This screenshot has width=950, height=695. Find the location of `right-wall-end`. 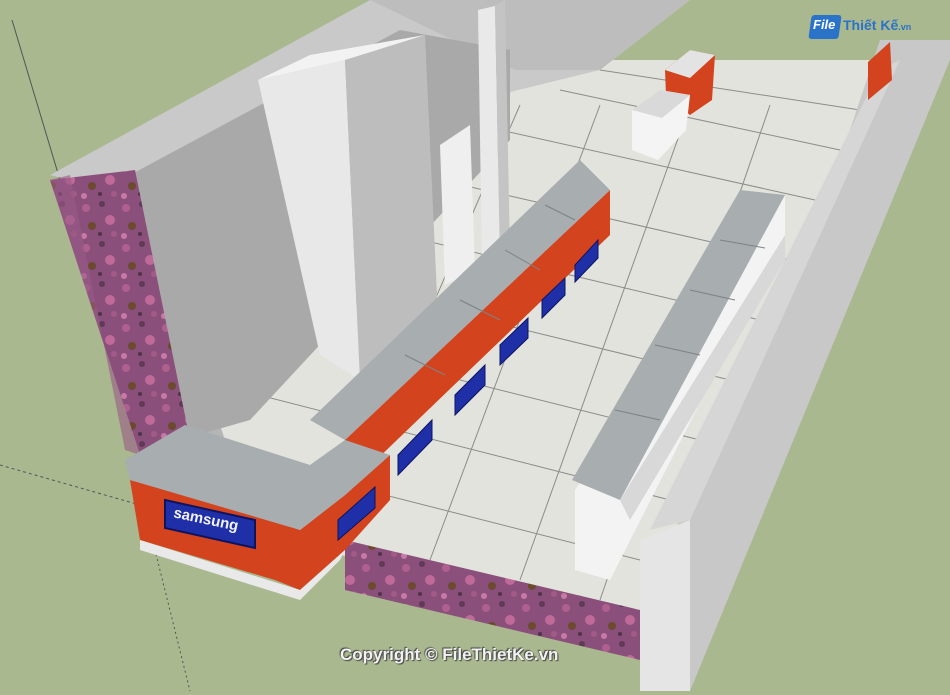

right-wall-end is located at coordinates (665, 605).